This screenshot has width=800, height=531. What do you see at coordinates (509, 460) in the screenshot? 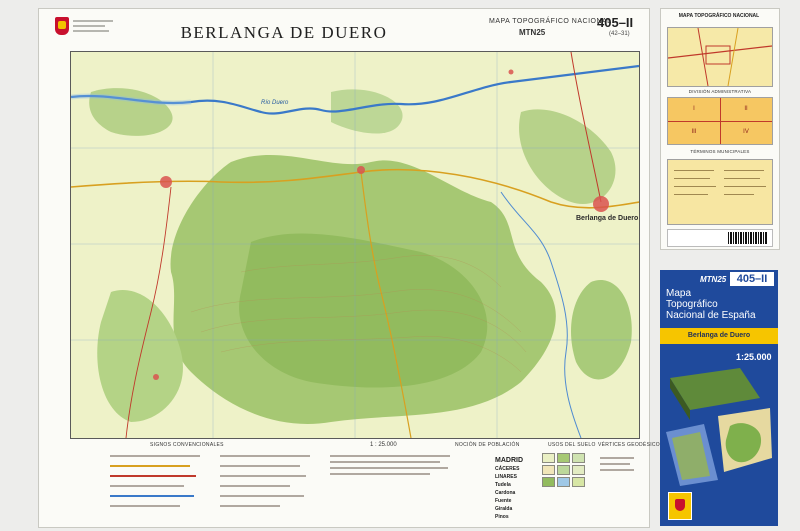
I see `population-size: MADRID` at bounding box center [509, 460].